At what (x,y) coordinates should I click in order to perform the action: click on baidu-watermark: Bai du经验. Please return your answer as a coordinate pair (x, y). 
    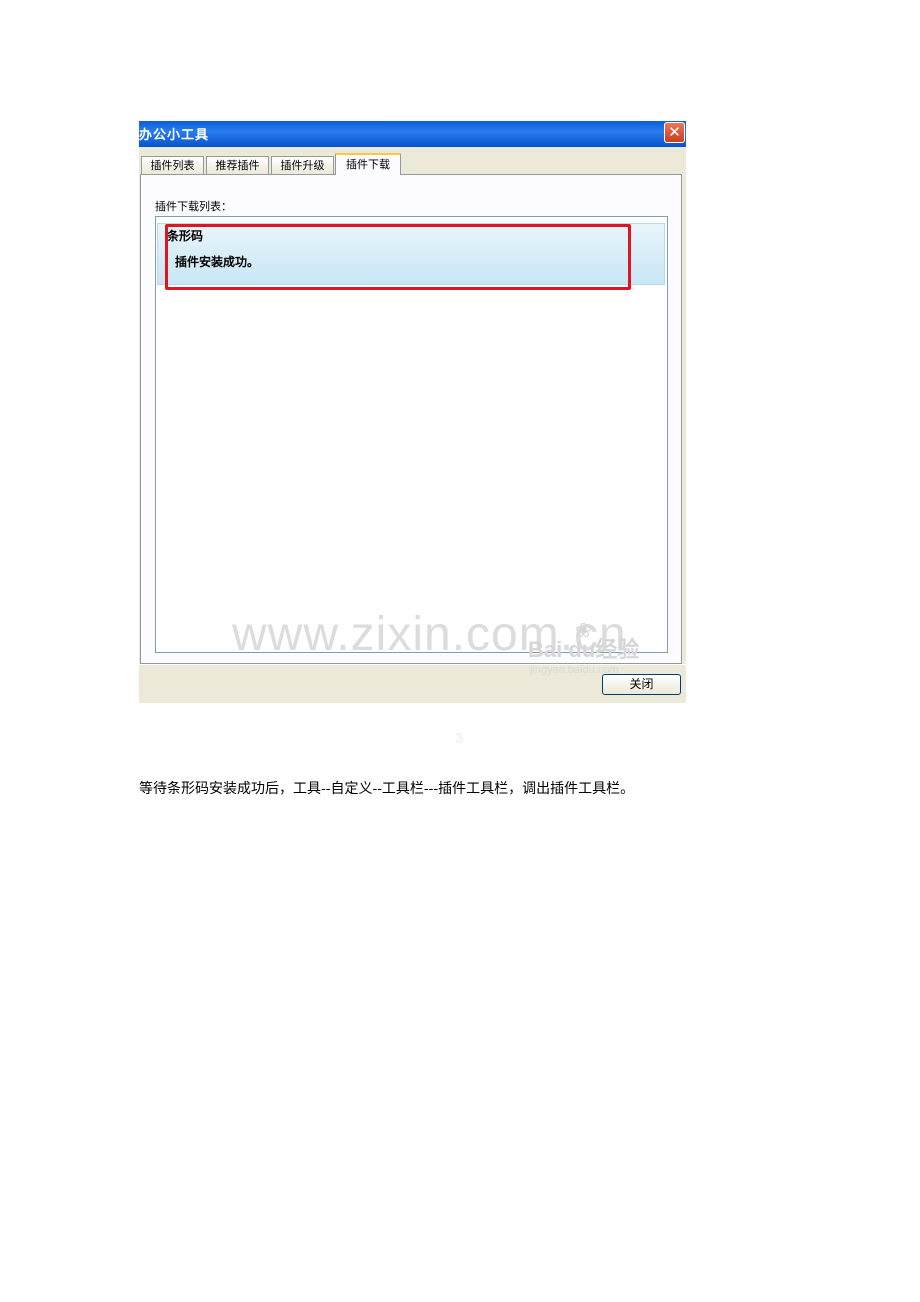
    Looking at the image, I should click on (584, 649).